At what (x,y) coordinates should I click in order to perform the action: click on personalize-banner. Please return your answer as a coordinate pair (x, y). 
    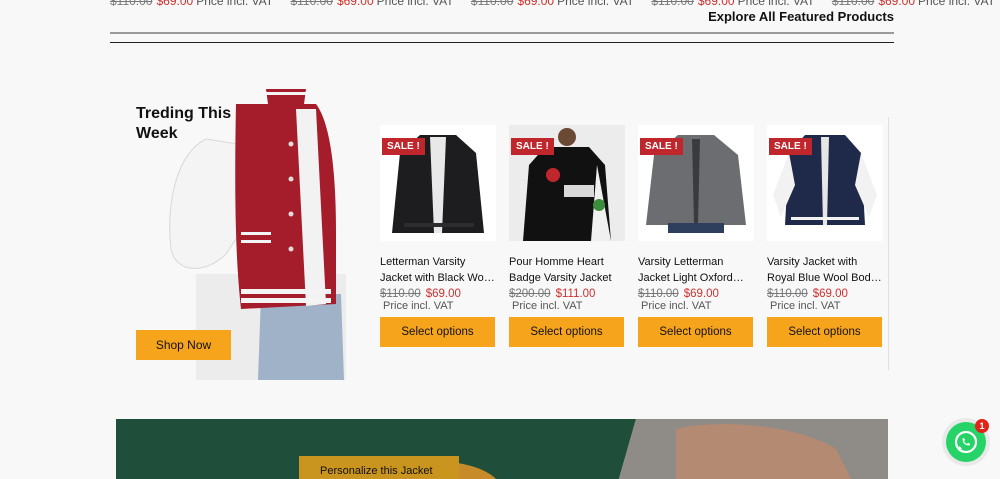
    Looking at the image, I should click on (502, 449).